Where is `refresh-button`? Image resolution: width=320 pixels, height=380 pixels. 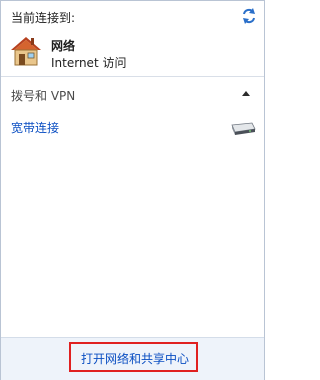
refresh-button is located at coordinates (249, 16).